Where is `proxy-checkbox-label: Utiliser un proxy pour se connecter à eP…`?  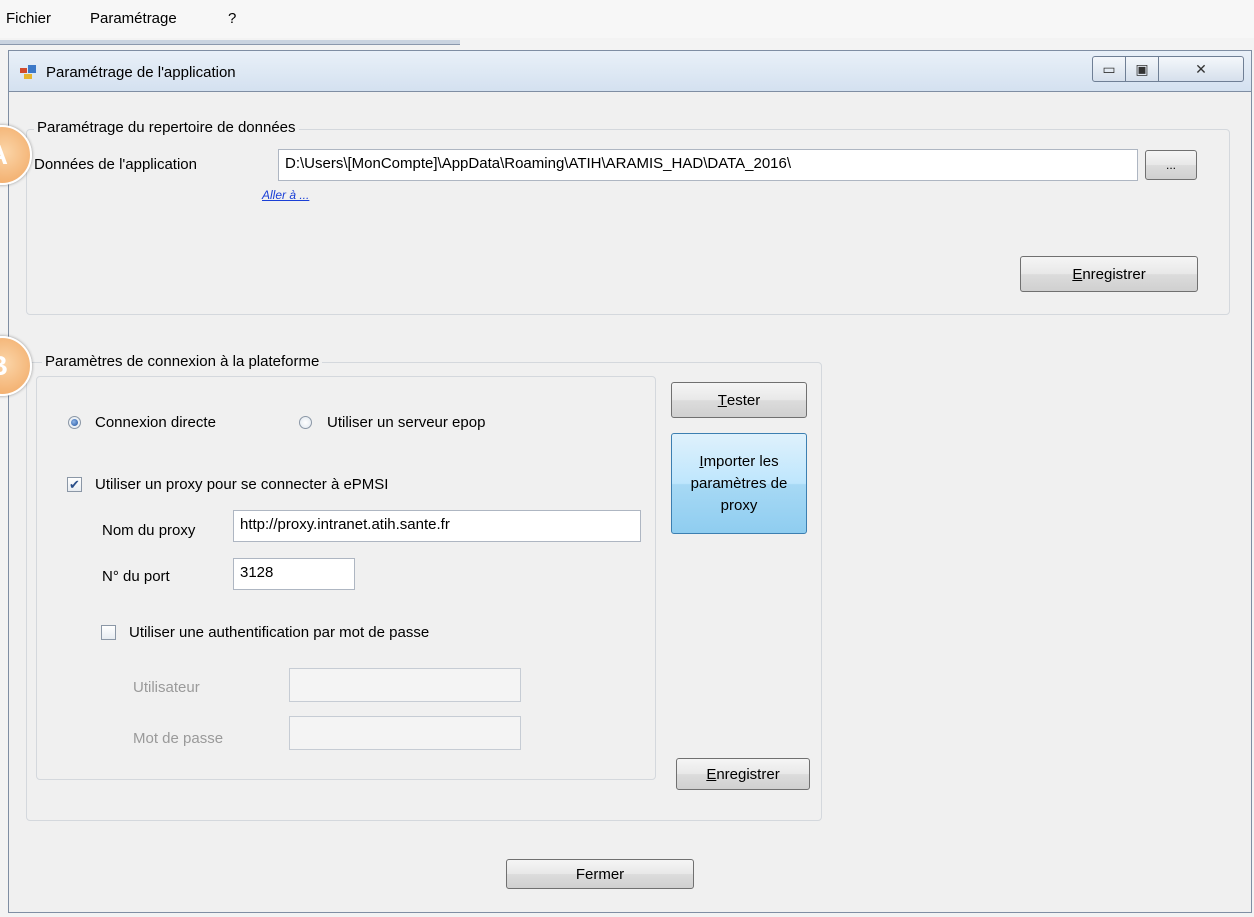
proxy-checkbox-label: Utiliser un proxy pour se connecter à eP… is located at coordinates (241, 484).